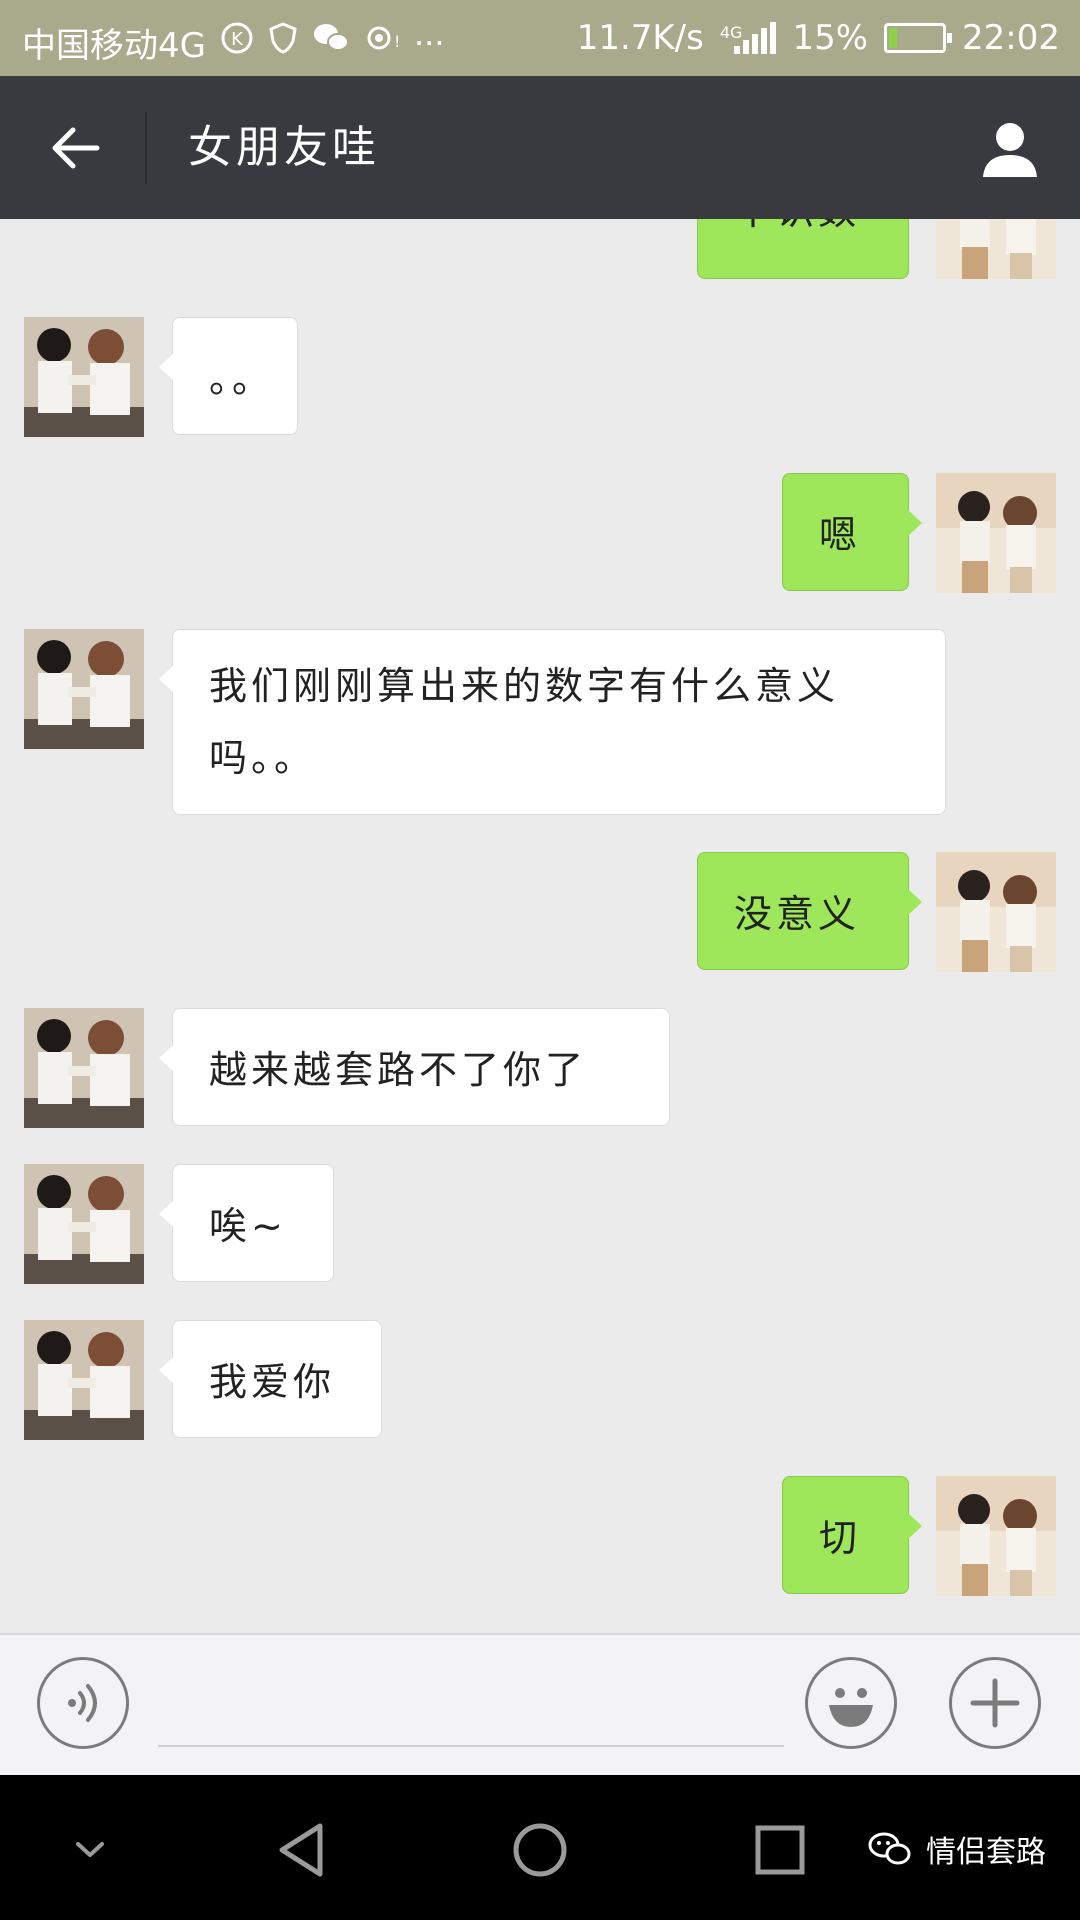  What do you see at coordinates (748, 38) in the screenshot?
I see `signal-icon: 4G` at bounding box center [748, 38].